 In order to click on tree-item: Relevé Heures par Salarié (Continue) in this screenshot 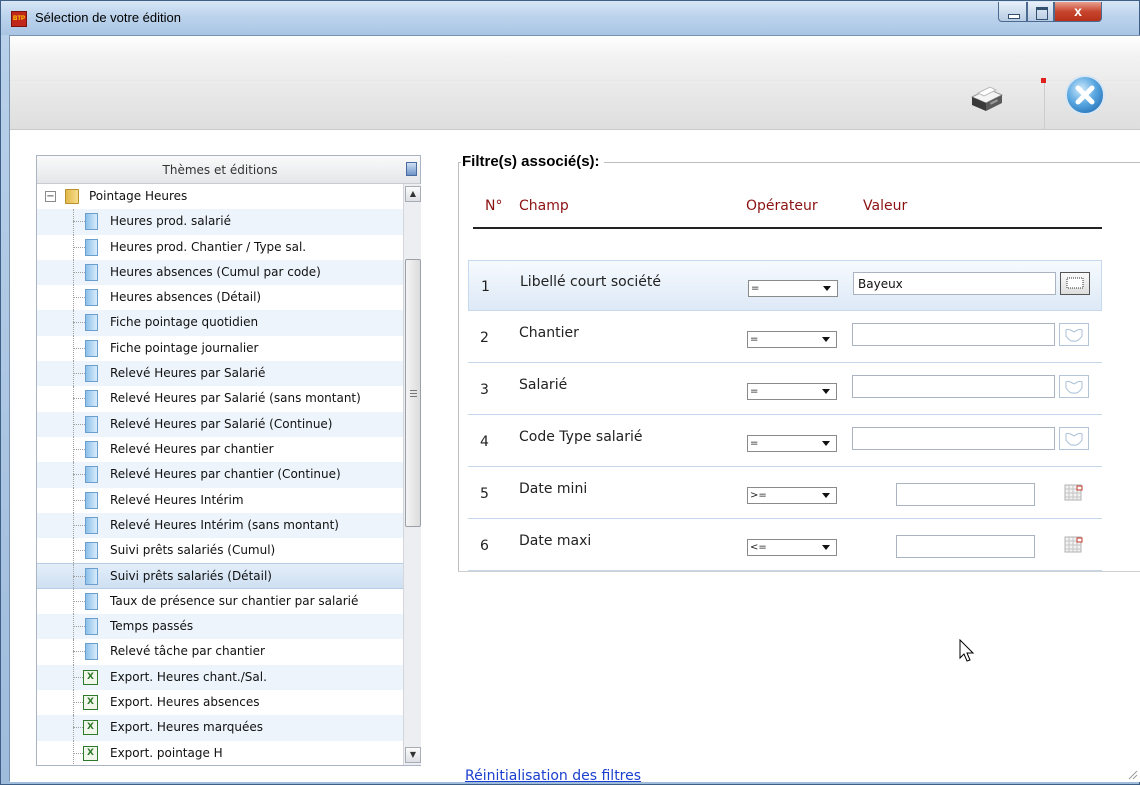, I will do `click(220, 424)`.